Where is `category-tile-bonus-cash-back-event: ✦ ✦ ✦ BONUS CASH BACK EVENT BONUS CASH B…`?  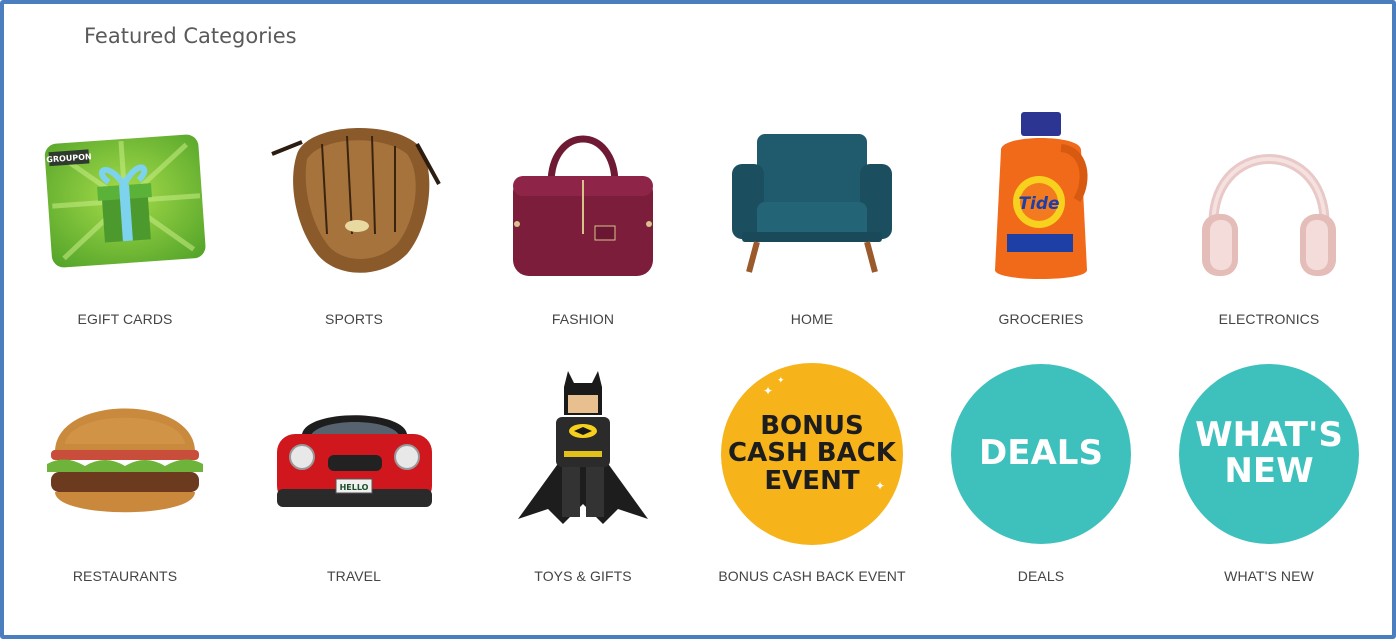
category-tile-bonus-cash-back-event: ✦ ✦ ✦ BONUS CASH BACK EVENT BONUS CASH B… is located at coordinates (812, 479).